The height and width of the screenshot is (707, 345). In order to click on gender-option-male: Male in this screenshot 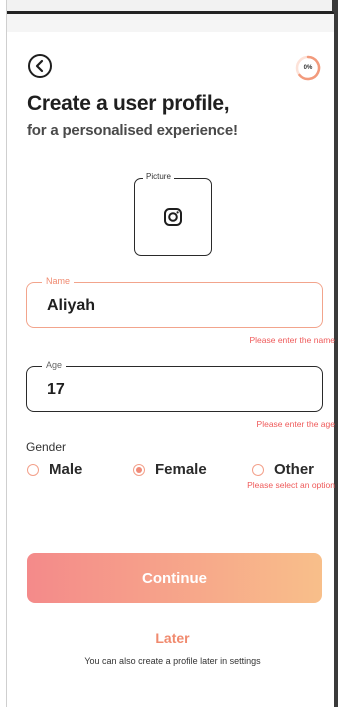, I will do `click(54, 469)`.